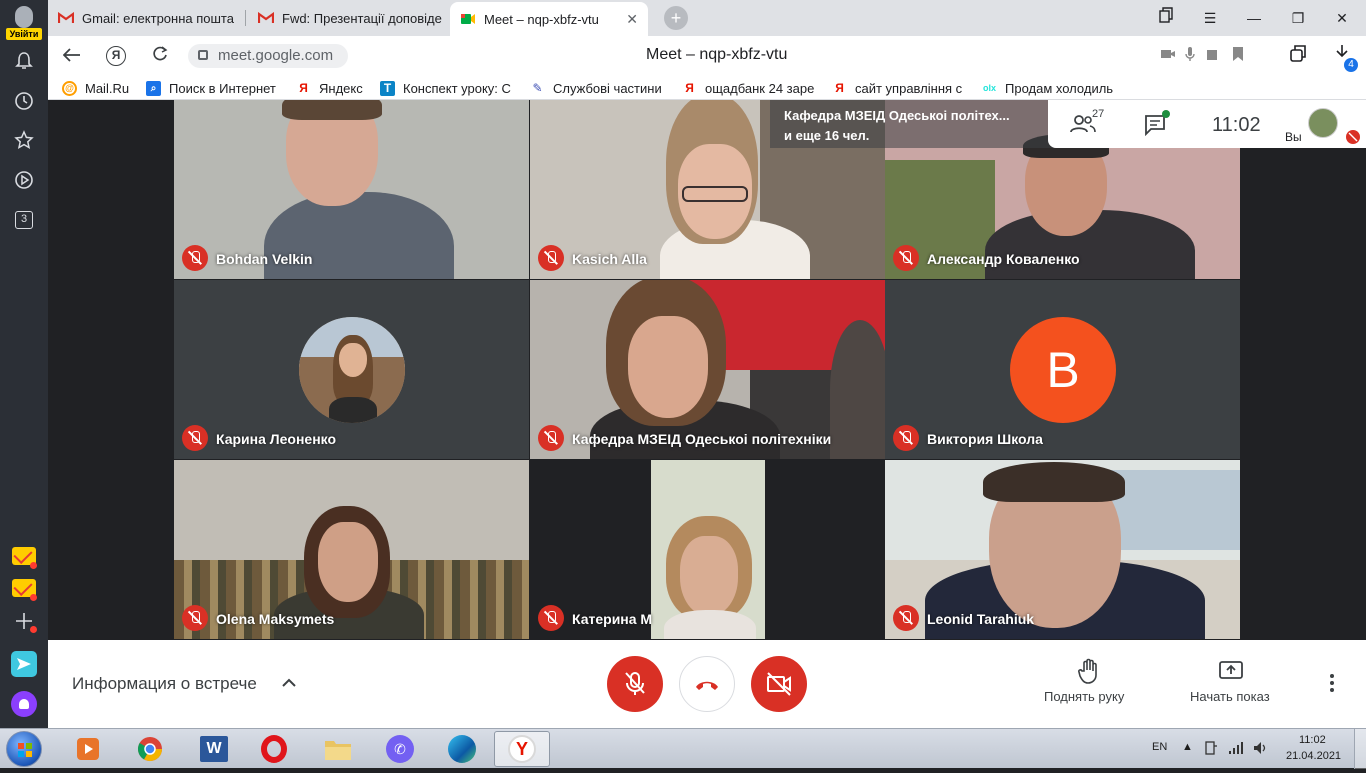 This screenshot has height=773, width=1366. I want to click on extensions-icon, so click(1298, 56).